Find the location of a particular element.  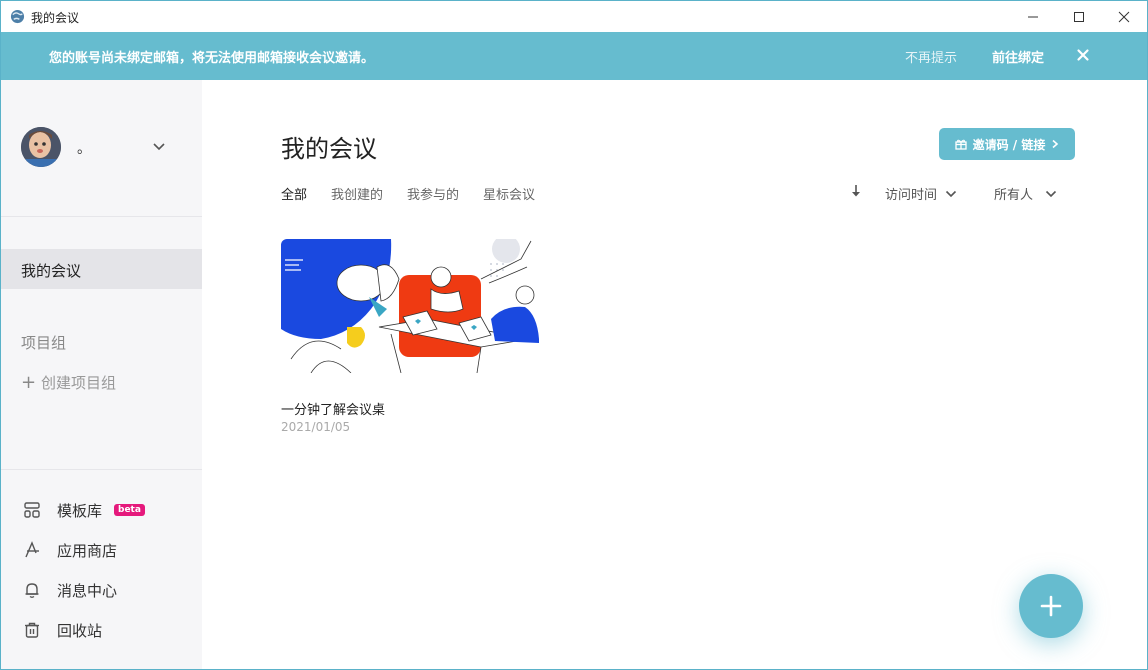

beta-badge: beta is located at coordinates (129, 510).